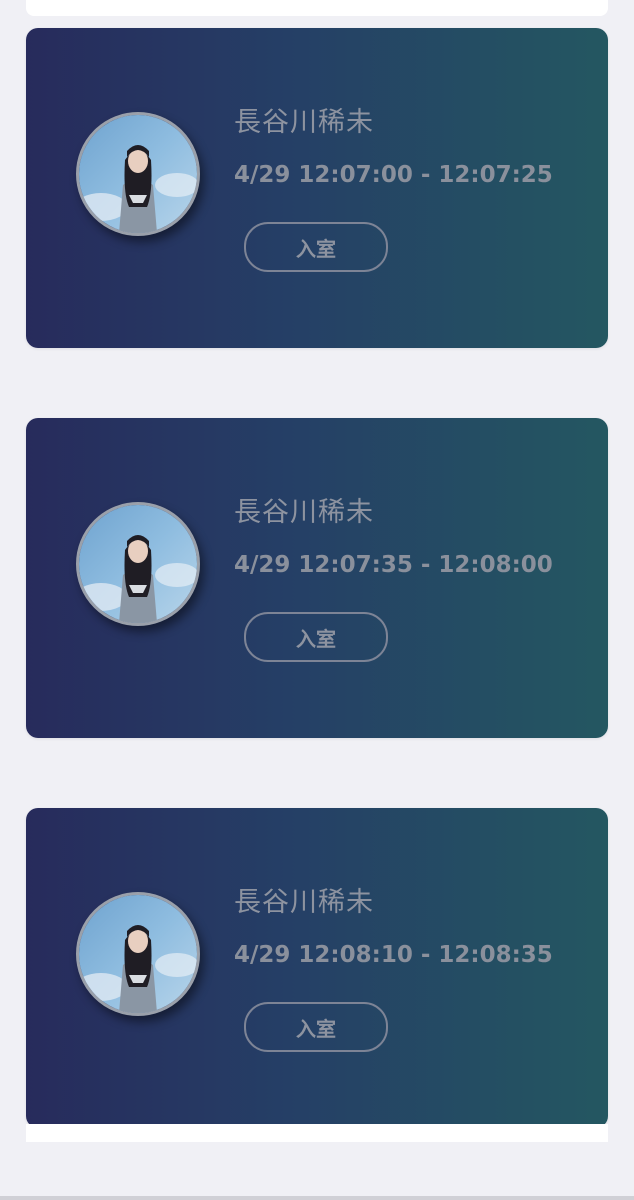  I want to click on bottom-divider, so click(317, 1198).